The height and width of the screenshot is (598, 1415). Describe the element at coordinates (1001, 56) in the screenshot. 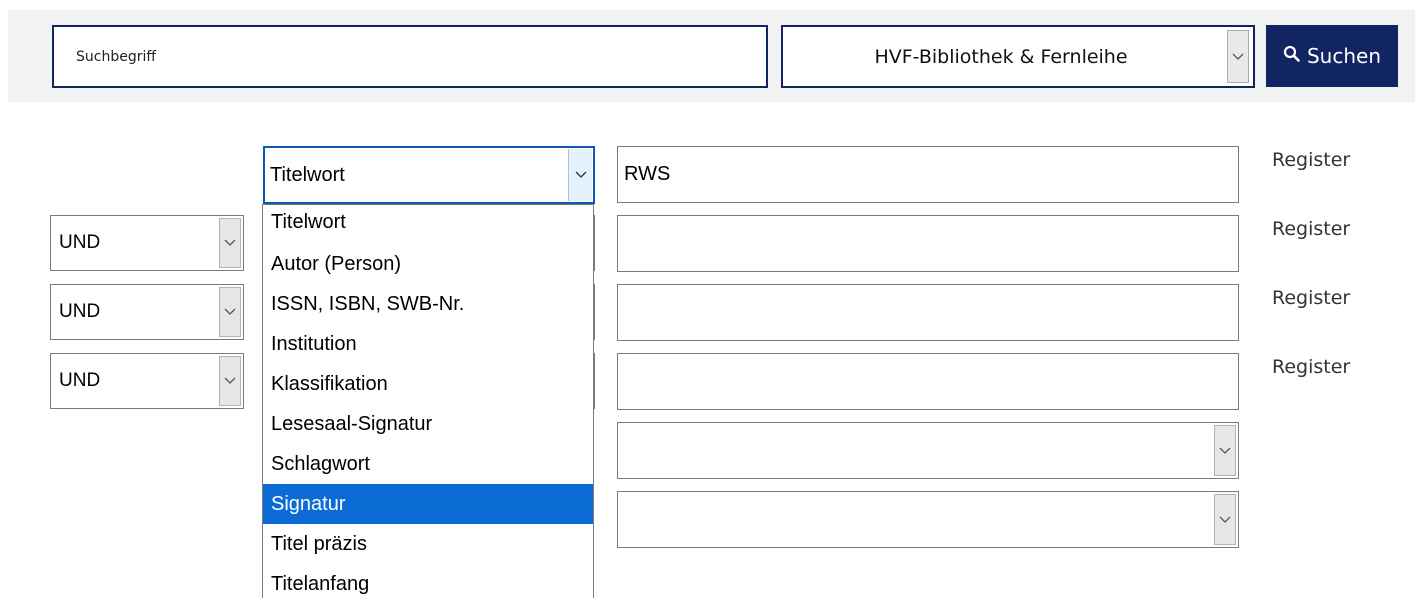

I see `scope-select-value: HVF-Bibliothek & Fernleihe` at that location.